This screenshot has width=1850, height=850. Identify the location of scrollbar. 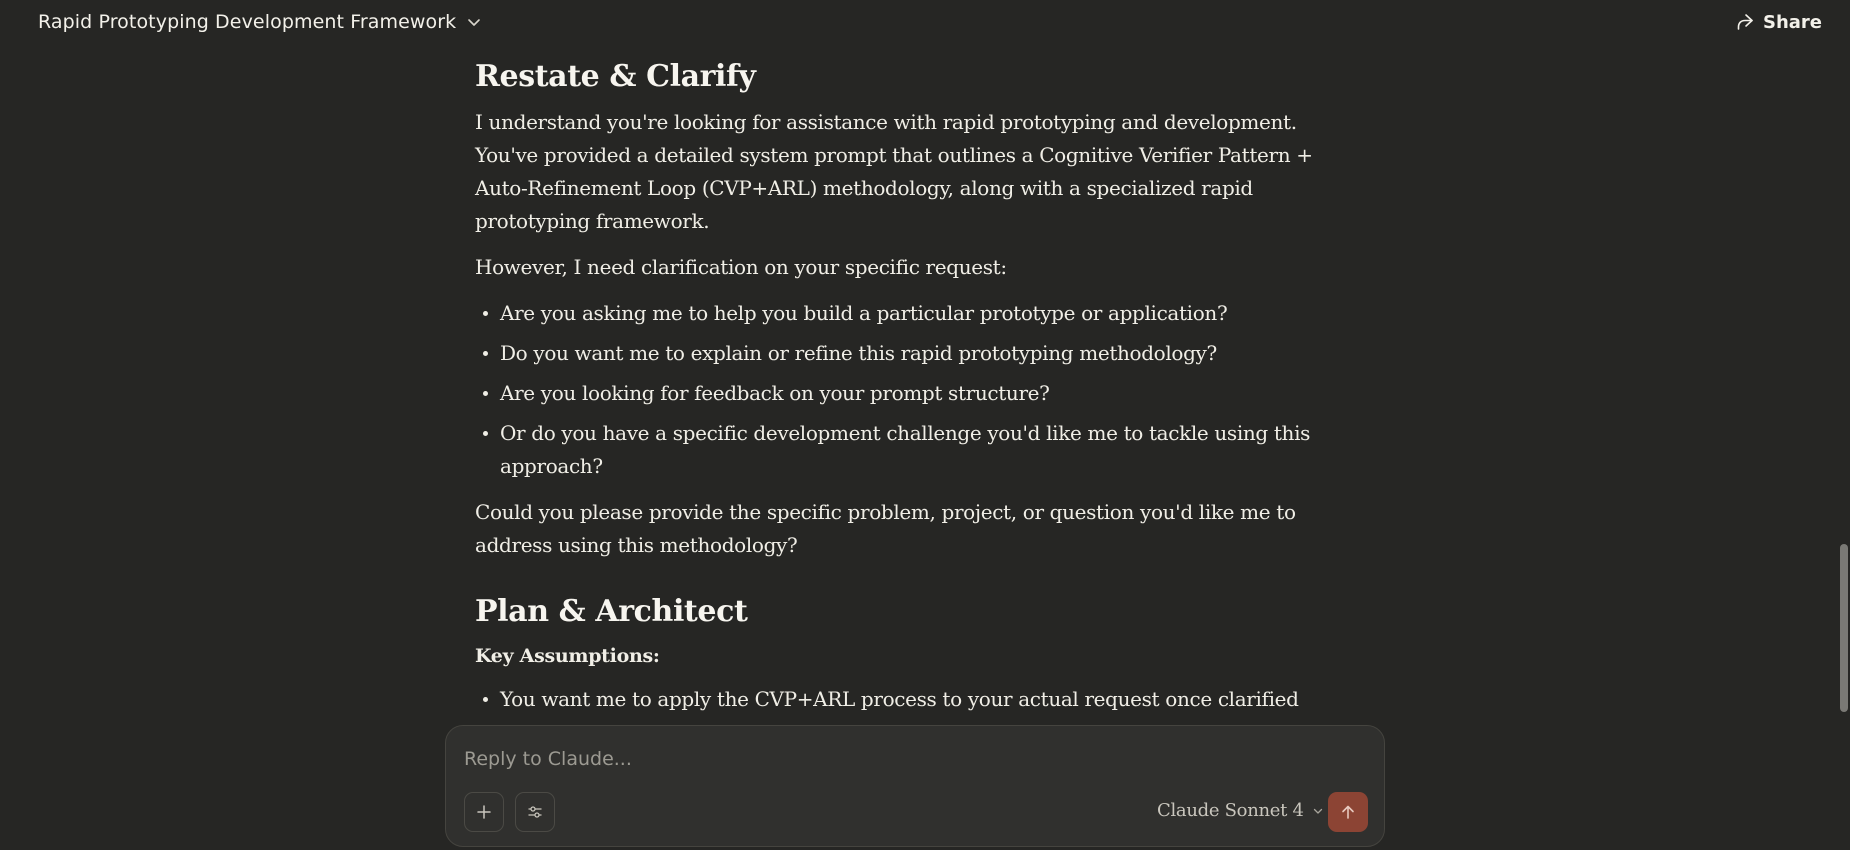
(1844, 447).